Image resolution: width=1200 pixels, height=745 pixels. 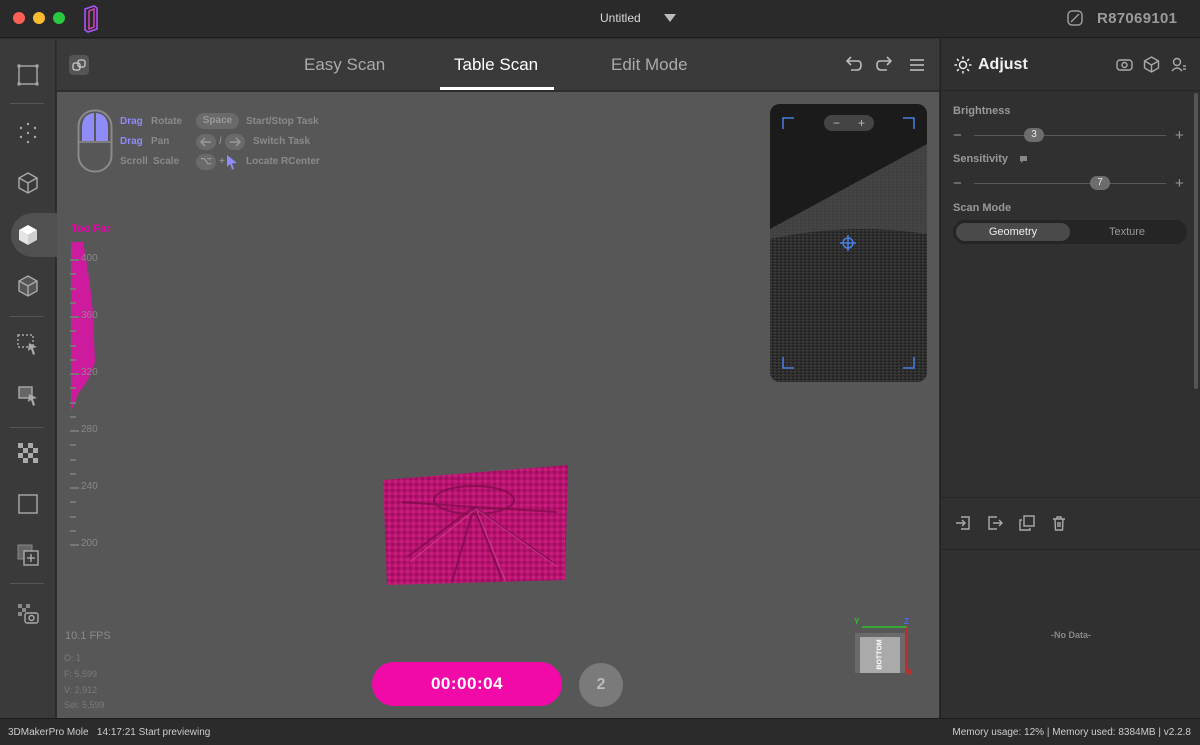 I want to click on scan-count-button: 2, so click(x=601, y=685).